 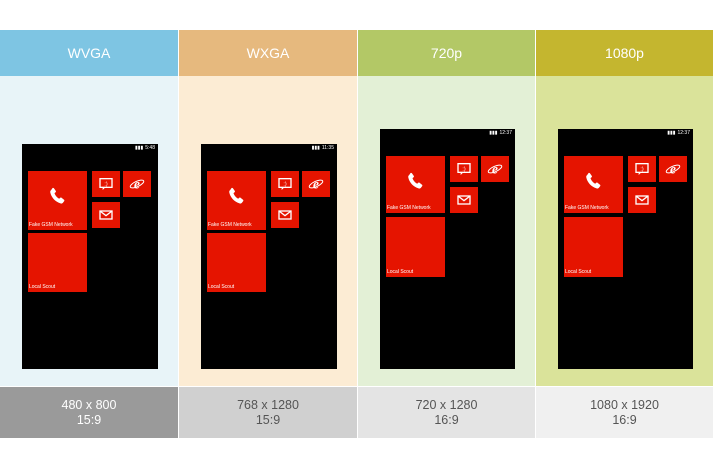 I want to click on resolution-dimensions: 480 x 800, so click(x=89, y=404).